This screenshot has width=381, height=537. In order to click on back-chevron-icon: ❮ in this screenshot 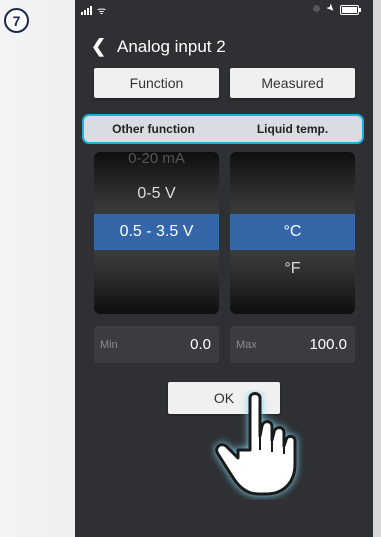, I will do `click(98, 46)`.